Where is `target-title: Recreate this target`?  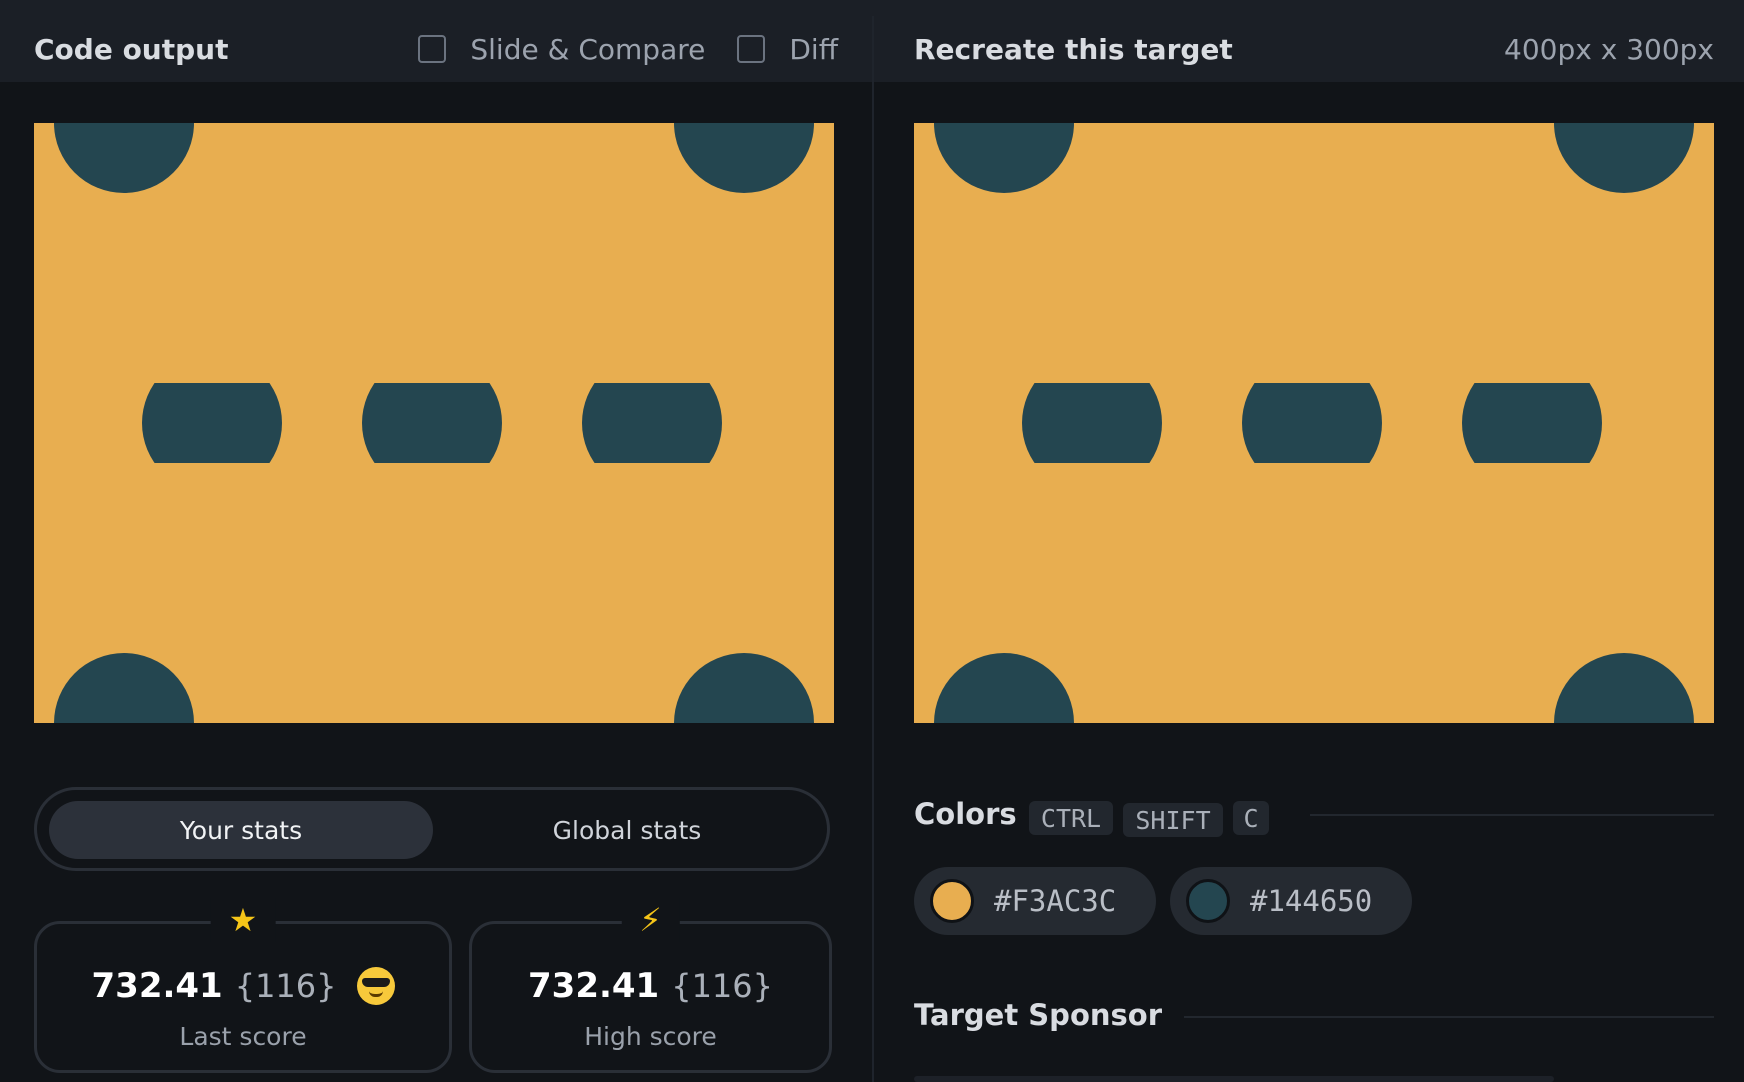
target-title: Recreate this target is located at coordinates (1073, 49).